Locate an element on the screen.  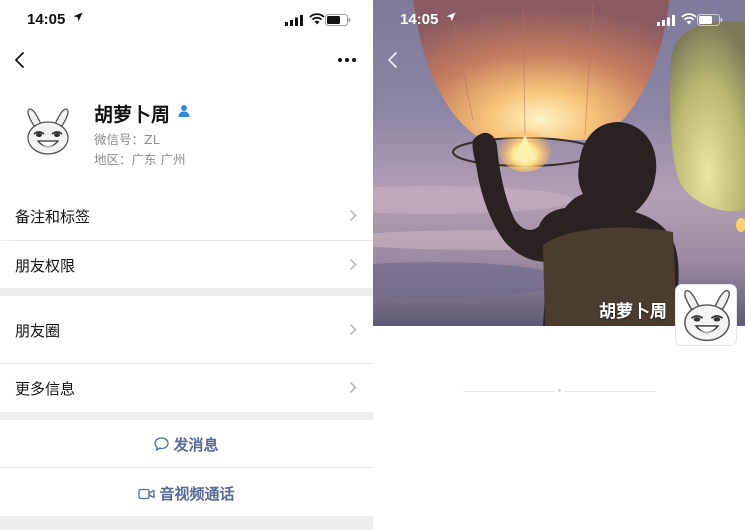
nav-bar is located at coordinates (186, 60).